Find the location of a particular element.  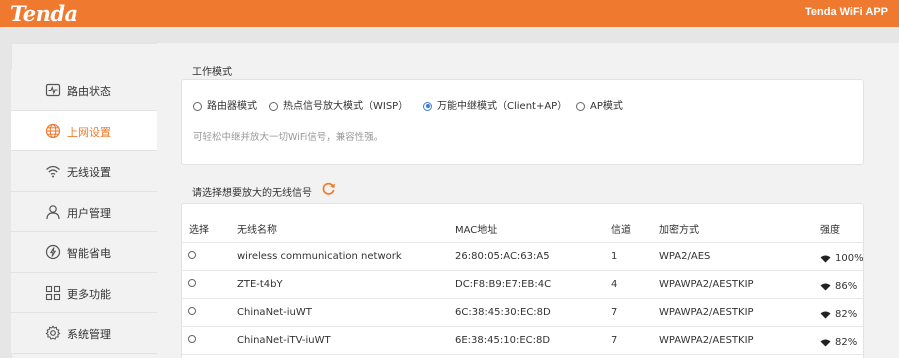

channel-cell: 4 is located at coordinates (614, 284).